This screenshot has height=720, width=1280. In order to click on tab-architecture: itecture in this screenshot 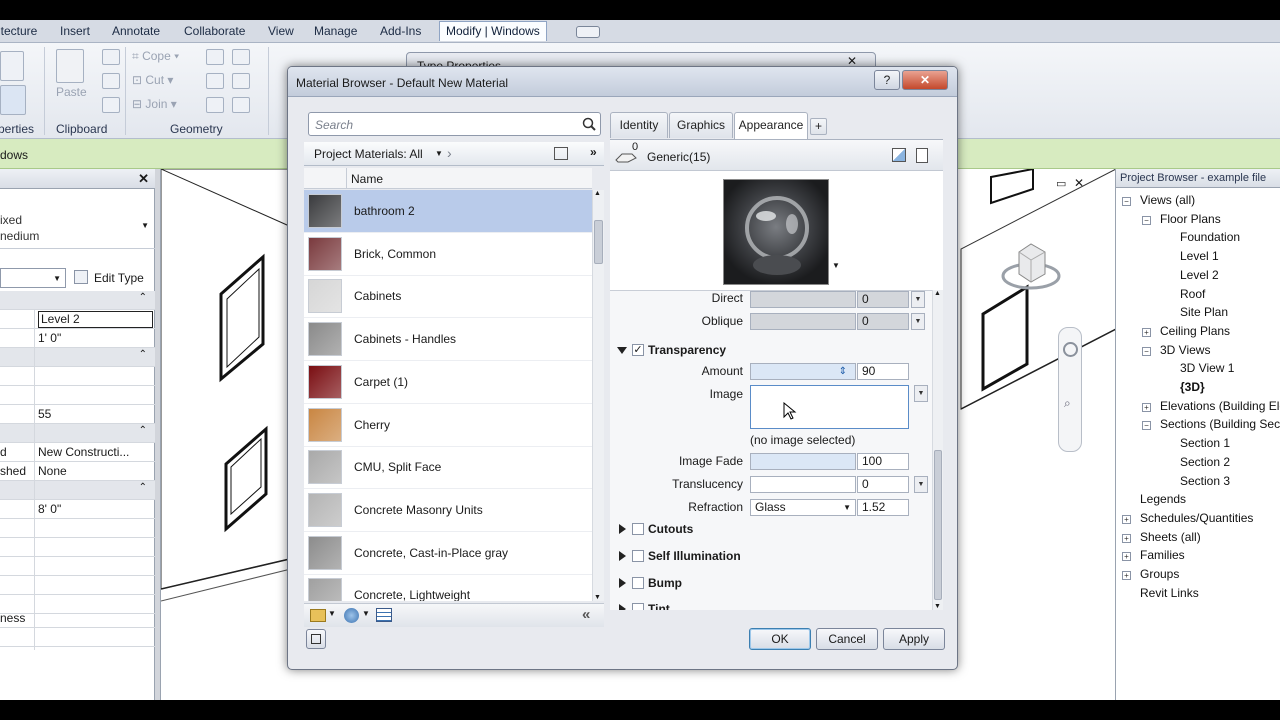, I will do `click(18, 31)`.